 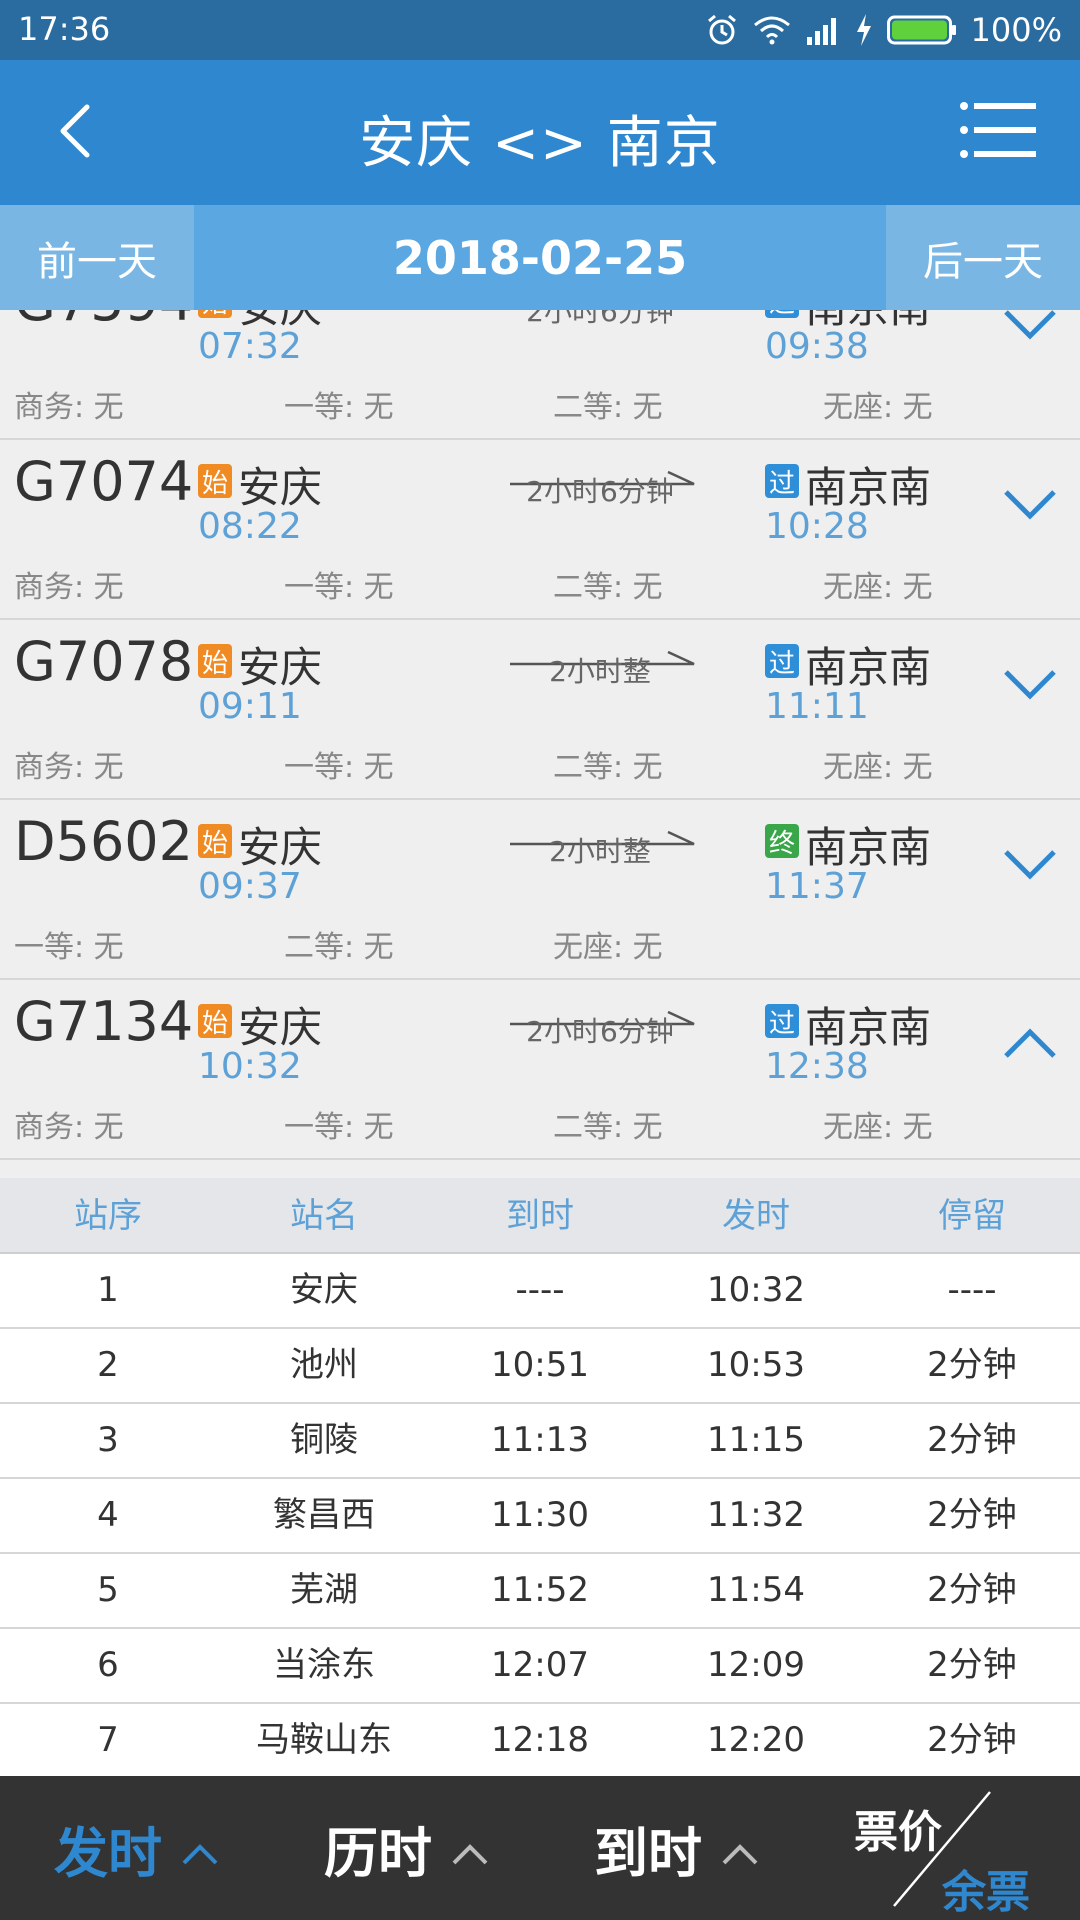 What do you see at coordinates (250, 526) in the screenshot?
I see `departure-time: 08:22` at bounding box center [250, 526].